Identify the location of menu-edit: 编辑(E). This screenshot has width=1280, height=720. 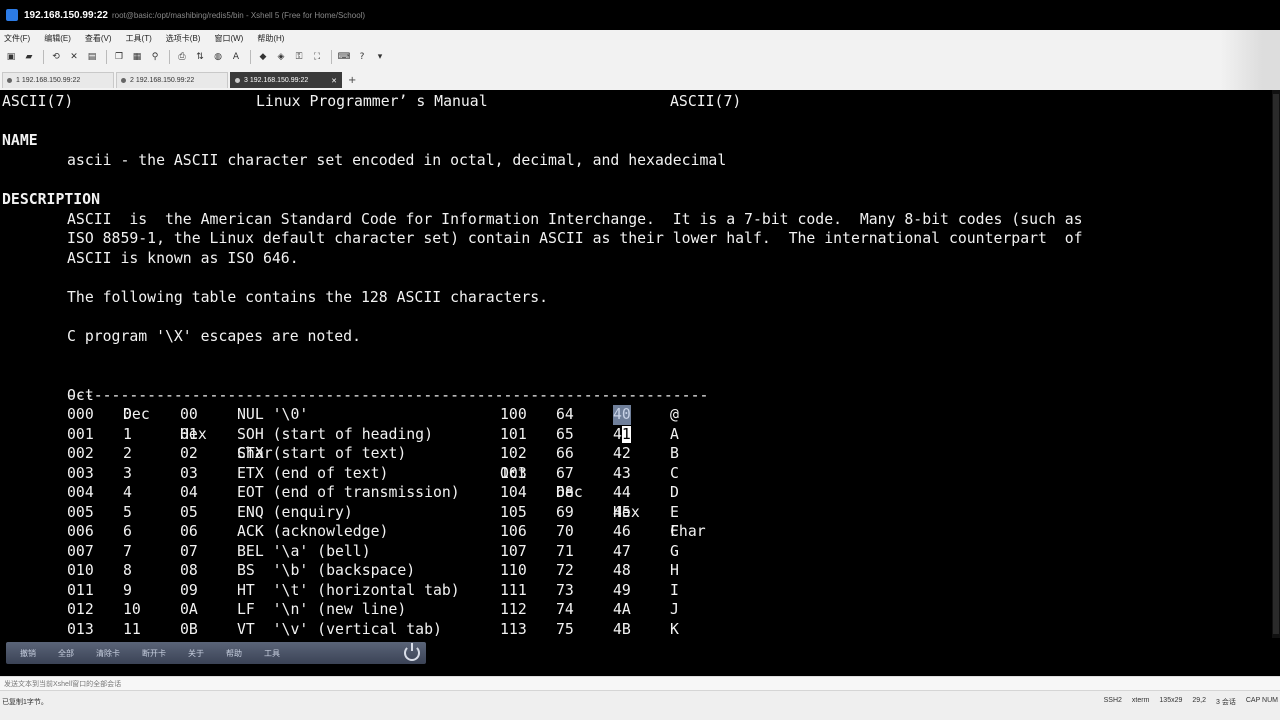
(57, 38).